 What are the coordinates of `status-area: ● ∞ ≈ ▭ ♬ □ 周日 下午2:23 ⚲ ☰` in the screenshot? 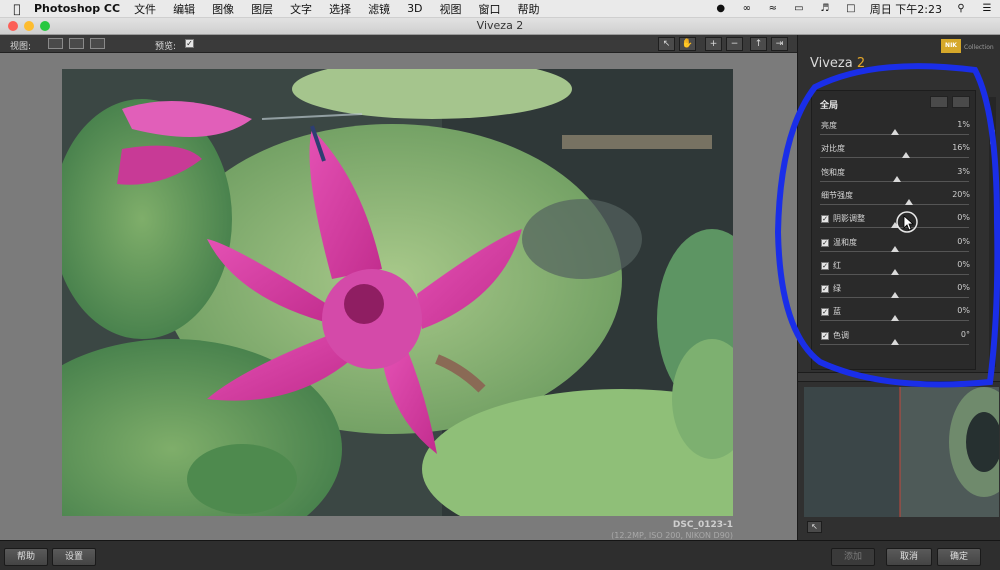 It's located at (854, 9).